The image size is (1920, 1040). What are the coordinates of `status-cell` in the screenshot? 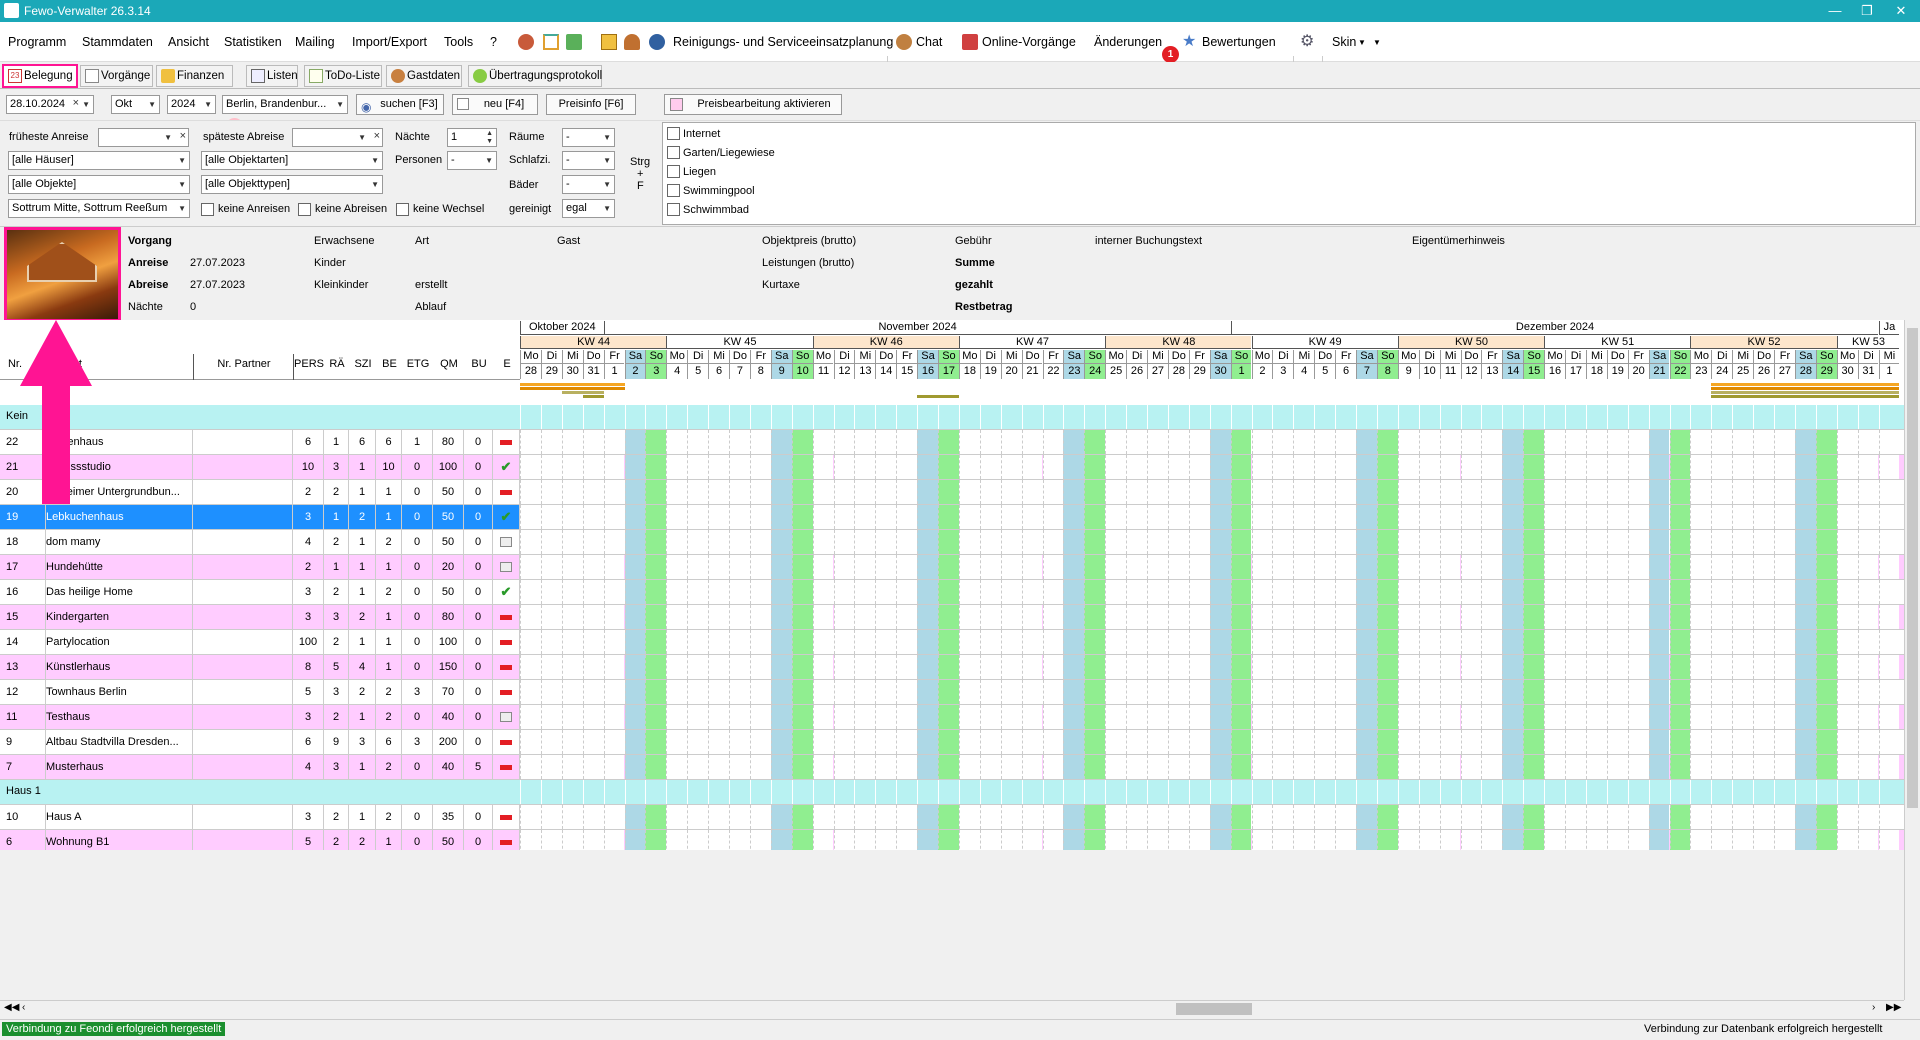 It's located at (506, 667).